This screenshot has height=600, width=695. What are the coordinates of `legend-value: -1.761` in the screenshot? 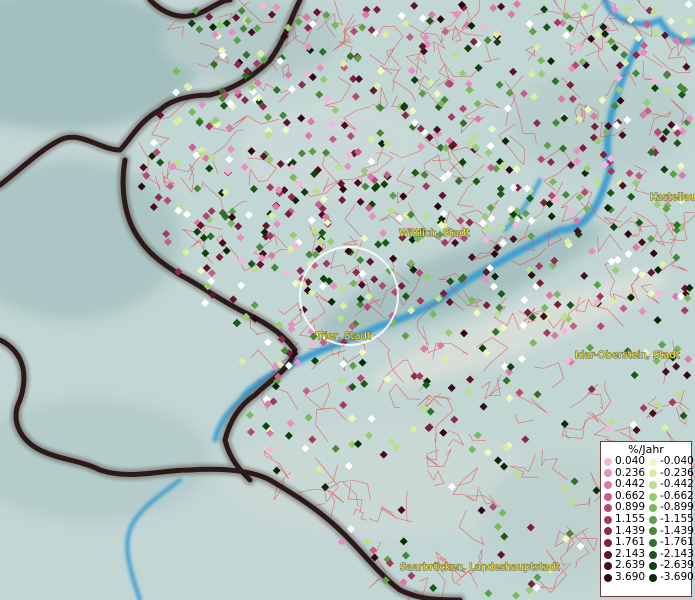 It's located at (677, 542).